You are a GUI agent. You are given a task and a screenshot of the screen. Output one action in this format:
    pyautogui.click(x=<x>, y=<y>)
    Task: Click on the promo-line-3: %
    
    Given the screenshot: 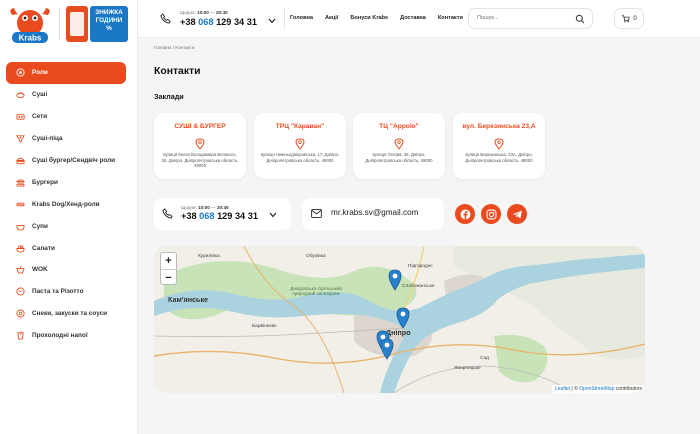 What is the action you would take?
    pyautogui.click(x=109, y=28)
    